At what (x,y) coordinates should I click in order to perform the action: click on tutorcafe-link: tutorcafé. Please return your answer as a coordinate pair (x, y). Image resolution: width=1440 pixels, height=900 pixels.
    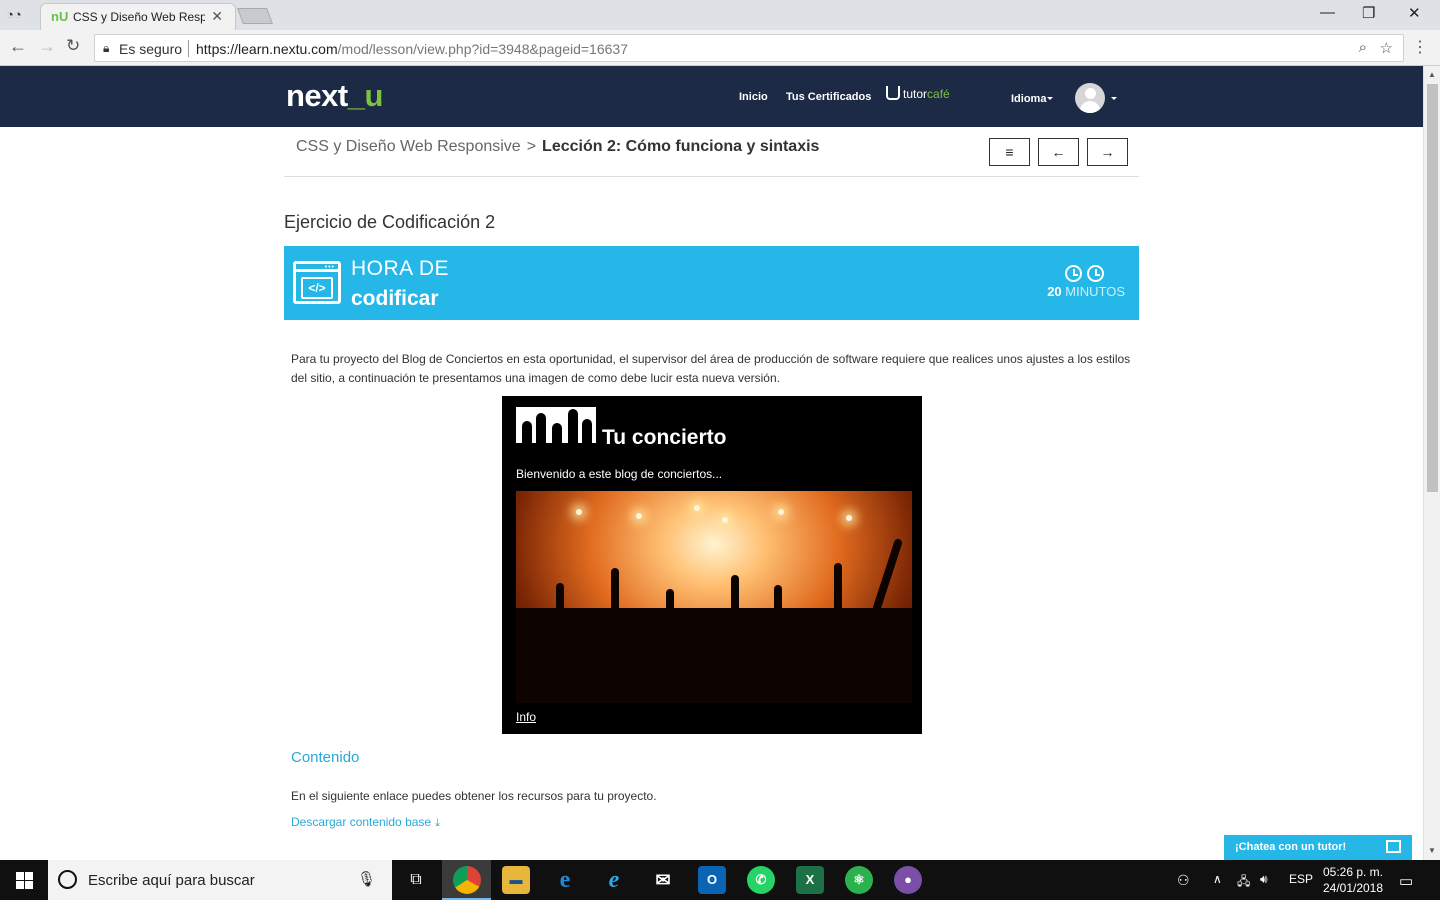
    Looking at the image, I should click on (918, 93).